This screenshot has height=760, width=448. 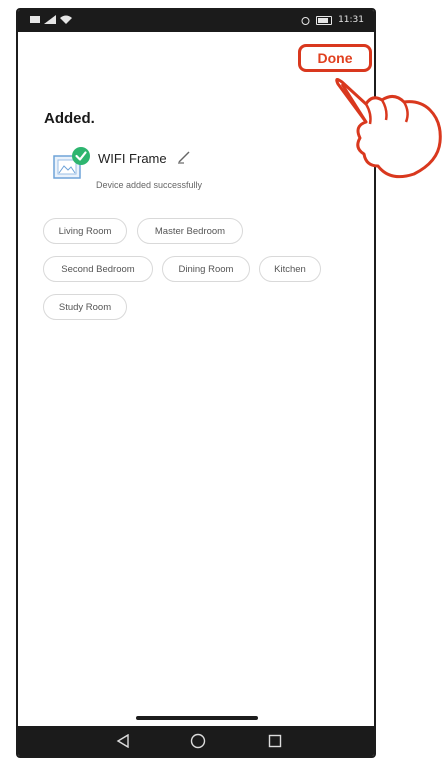 What do you see at coordinates (290, 269) in the screenshot?
I see `room-chip-kitchen: Kitchen` at bounding box center [290, 269].